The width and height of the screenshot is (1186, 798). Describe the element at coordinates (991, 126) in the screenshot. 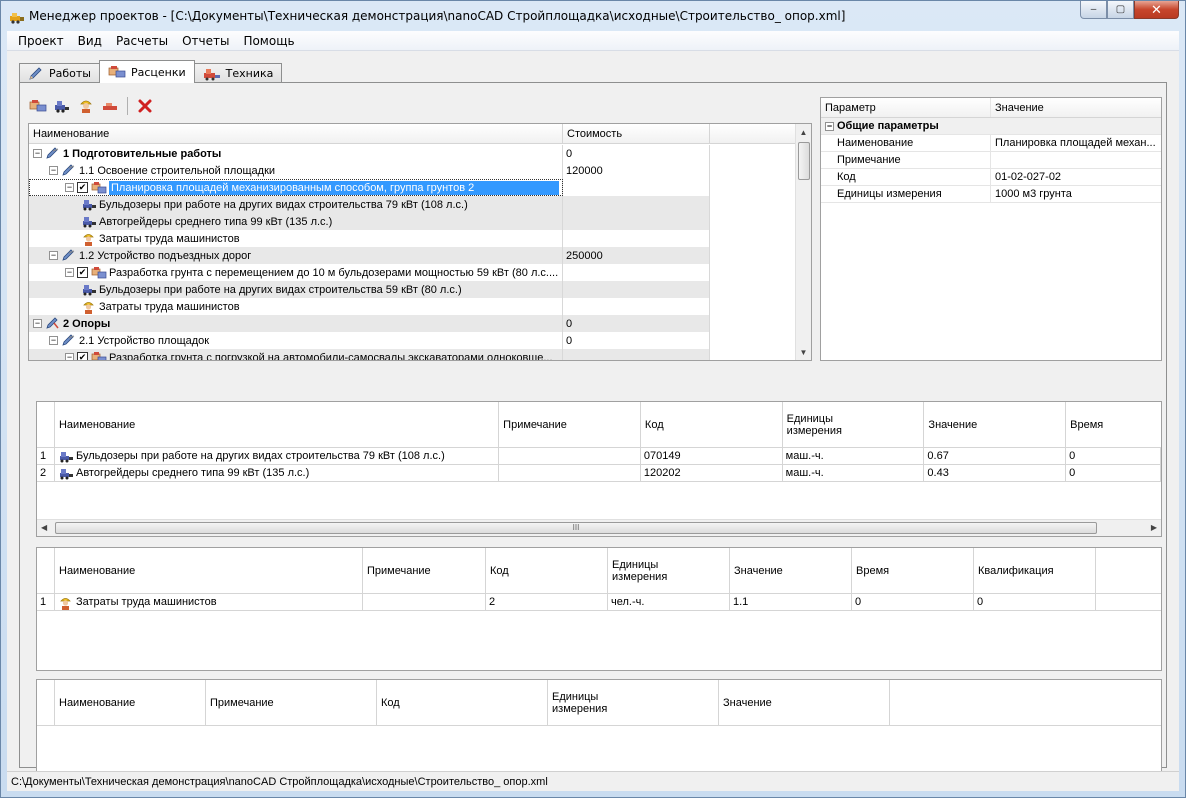

I see `props-category: − Общие параметры` at that location.